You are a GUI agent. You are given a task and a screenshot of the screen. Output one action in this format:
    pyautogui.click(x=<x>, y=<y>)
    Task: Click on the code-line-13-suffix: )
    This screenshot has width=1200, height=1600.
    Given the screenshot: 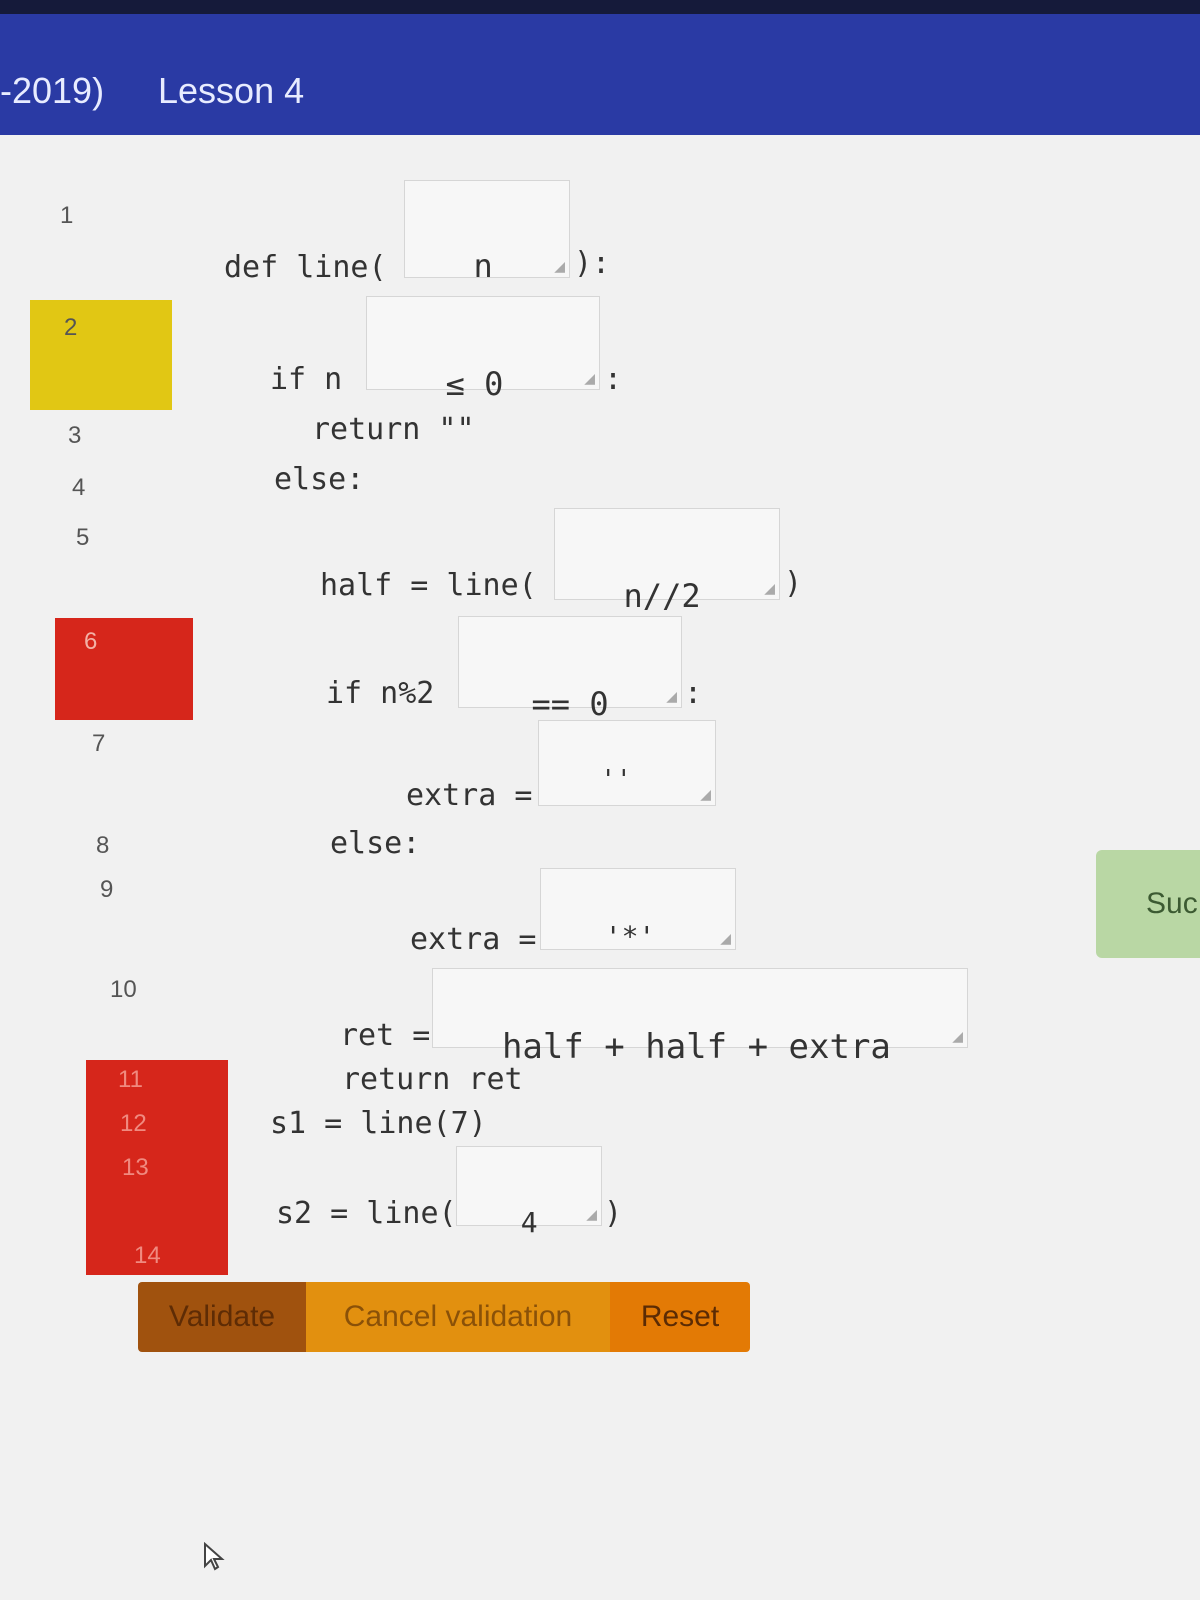 What is the action you would take?
    pyautogui.click(x=613, y=1213)
    